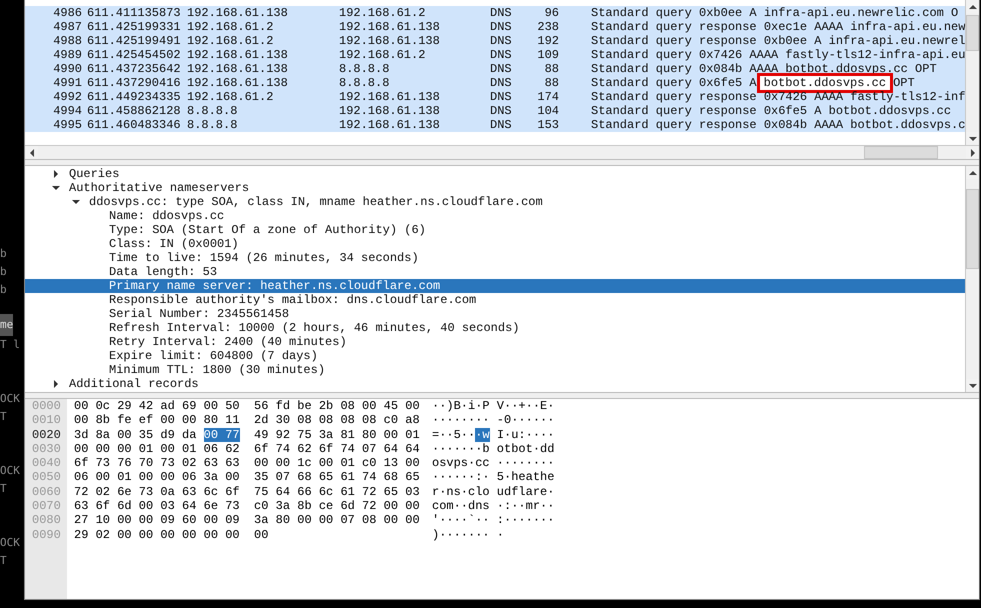  I want to click on source-address: 8.8.8.8, so click(212, 125).